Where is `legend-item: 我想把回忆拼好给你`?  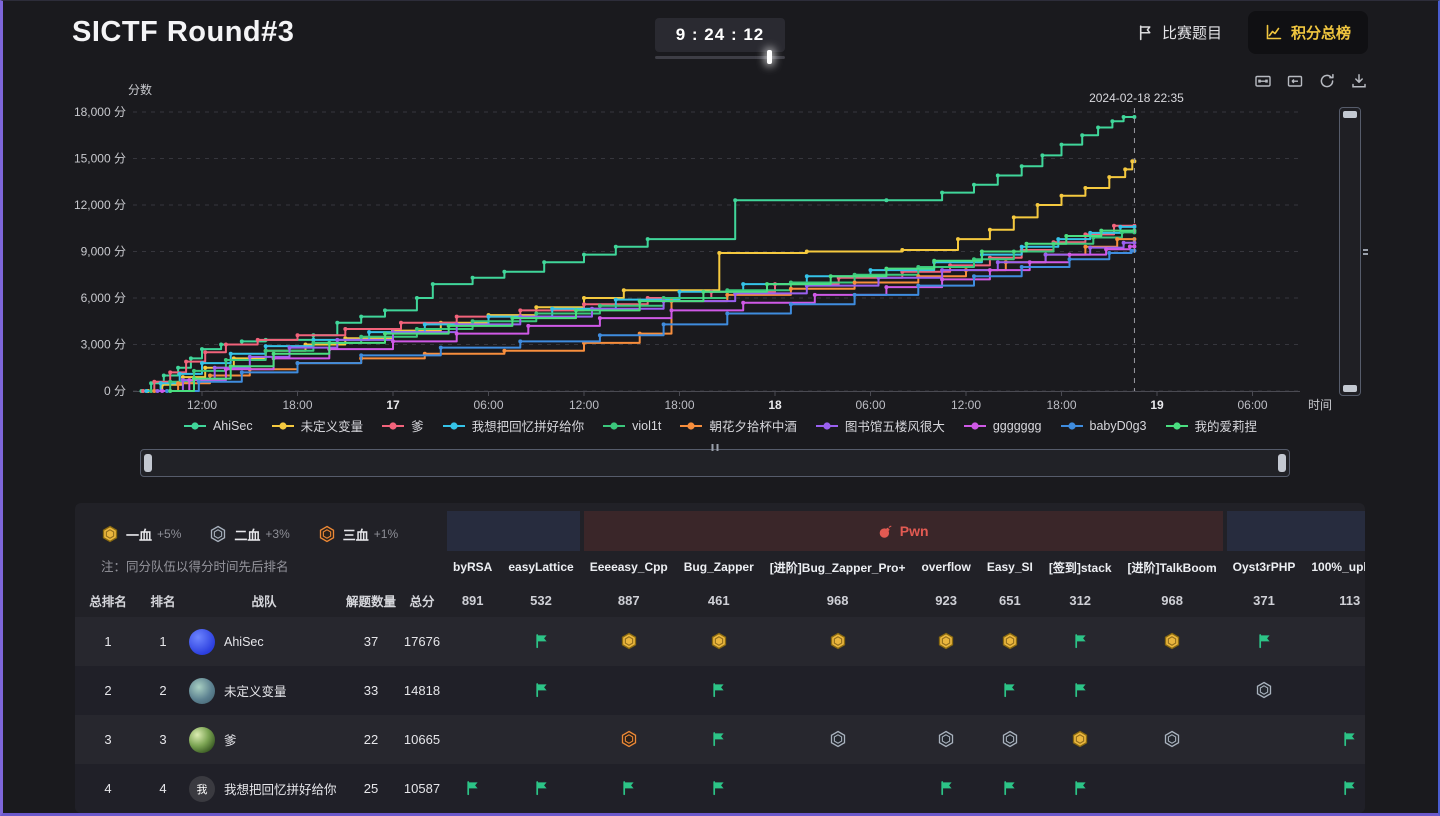
legend-item: 我想把回忆拼好给你 is located at coordinates (513, 425).